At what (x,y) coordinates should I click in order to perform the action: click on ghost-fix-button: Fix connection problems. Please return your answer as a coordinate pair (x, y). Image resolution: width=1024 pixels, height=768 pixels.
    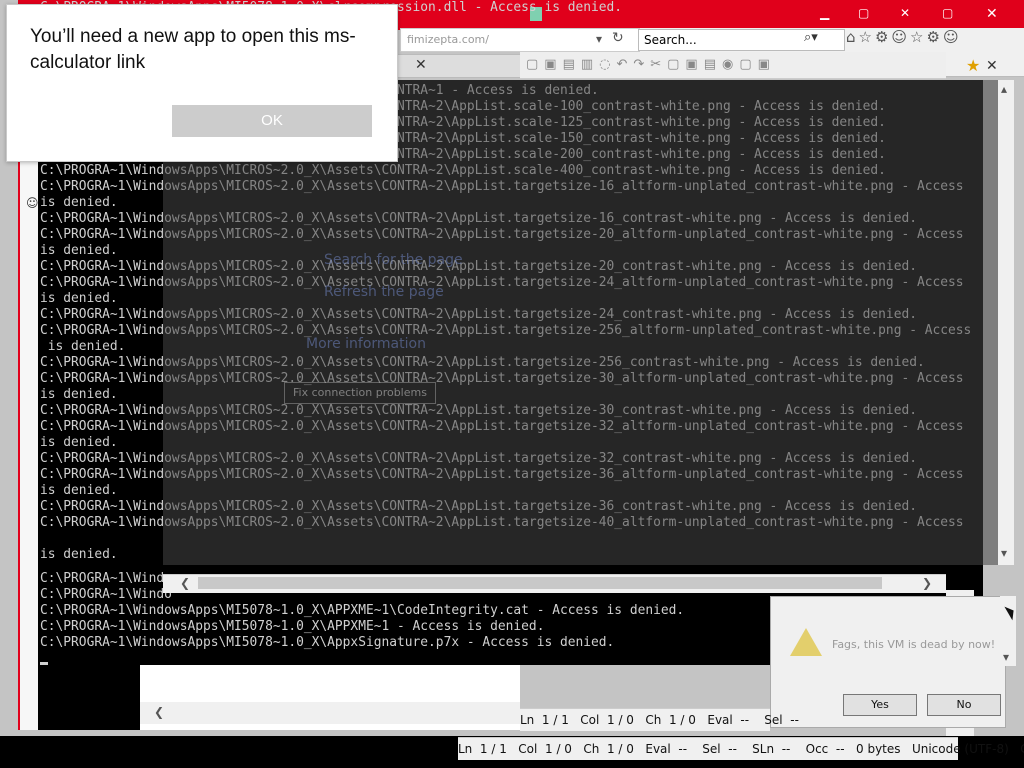
    Looking at the image, I should click on (360, 393).